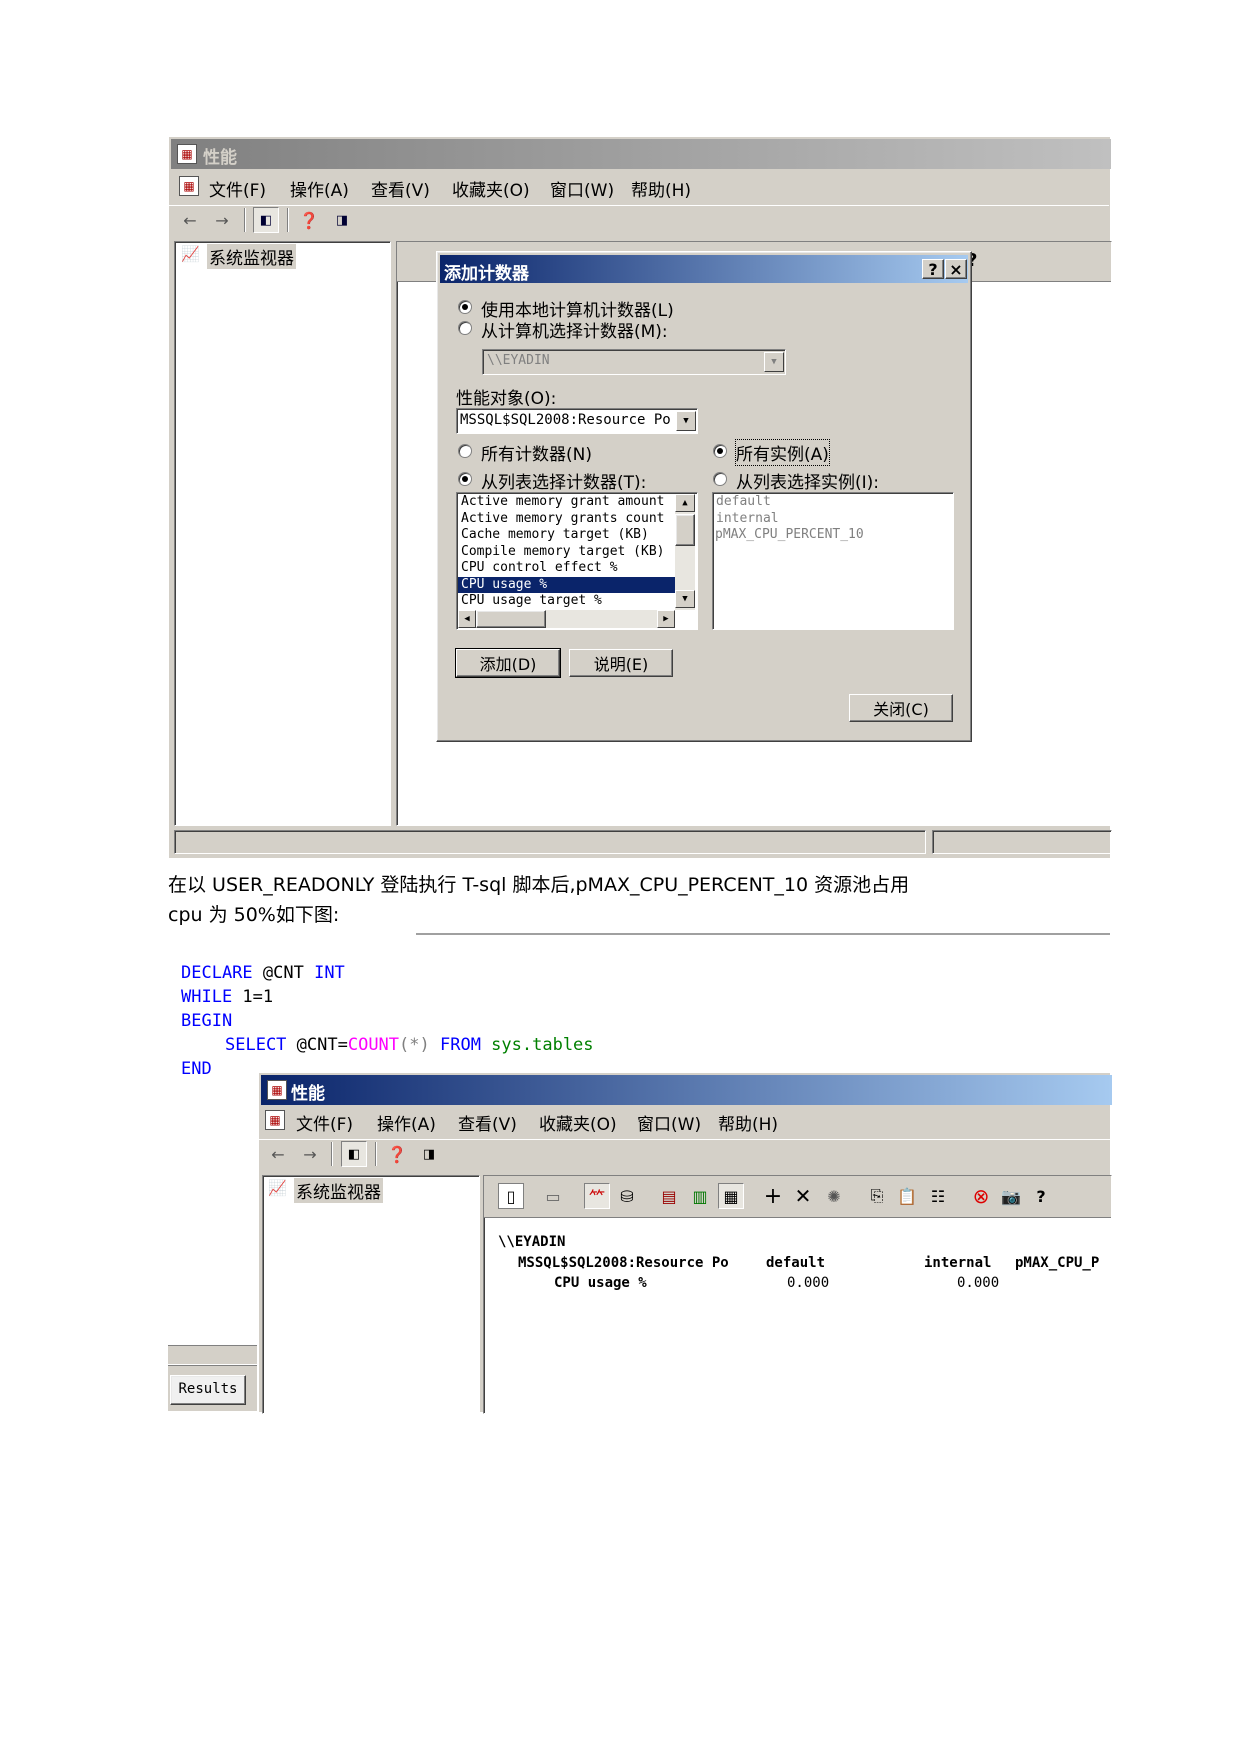 The width and height of the screenshot is (1241, 1754). What do you see at coordinates (553, 1196) in the screenshot?
I see `clear-display-icon: ▭` at bounding box center [553, 1196].